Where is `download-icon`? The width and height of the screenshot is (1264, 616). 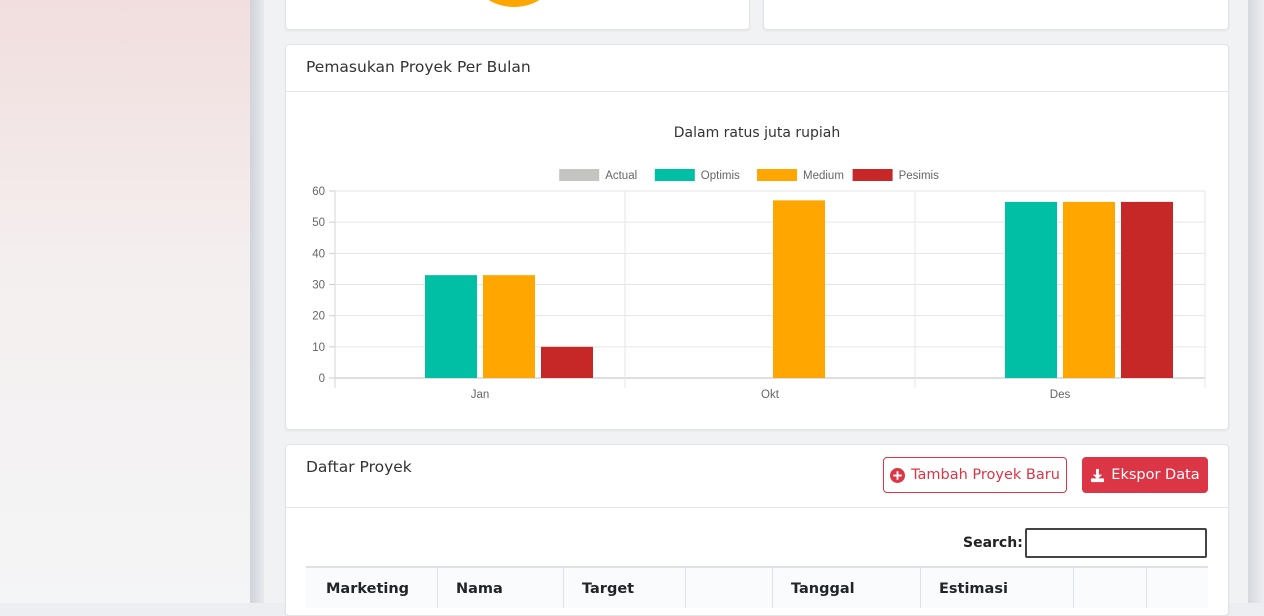
download-icon is located at coordinates (1097, 475).